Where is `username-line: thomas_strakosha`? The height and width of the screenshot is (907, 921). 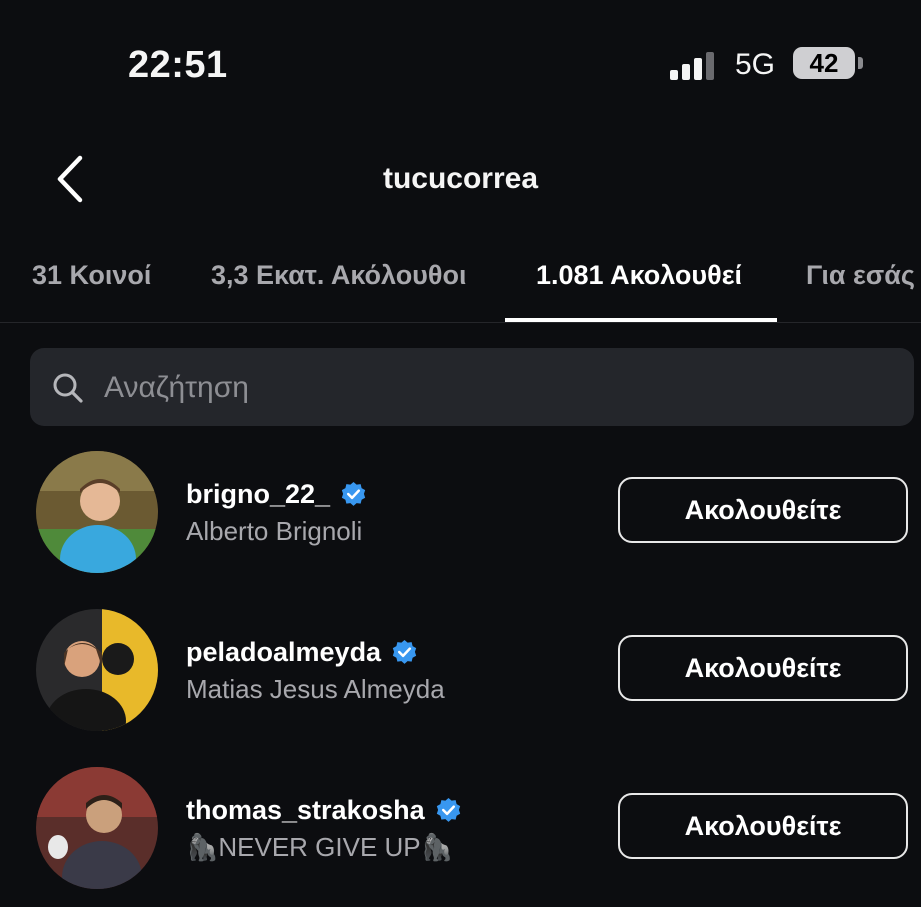
username-line: thomas_strakosha is located at coordinates (324, 810).